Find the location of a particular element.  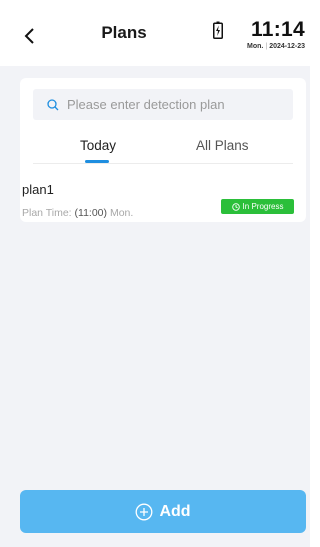

tab-today: Today is located at coordinates (98, 145).